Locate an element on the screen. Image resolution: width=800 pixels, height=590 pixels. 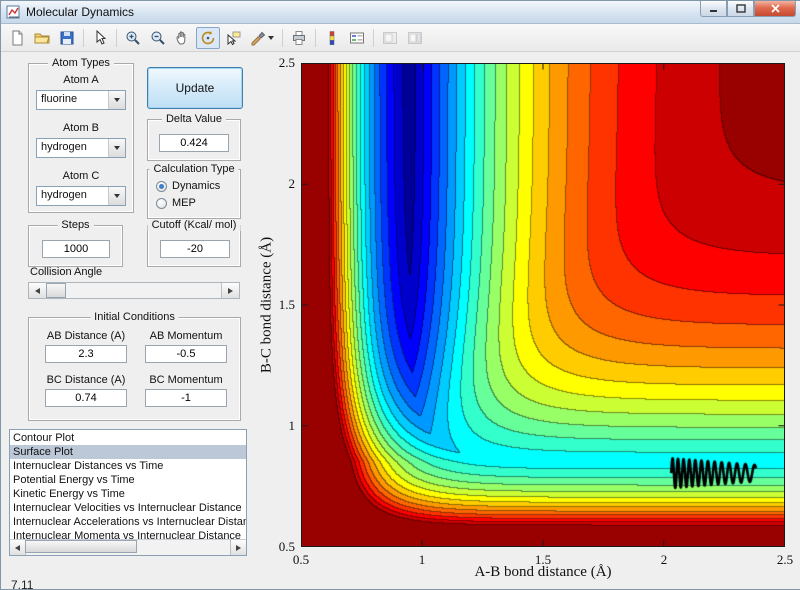
ab-distance-field is located at coordinates (86, 354).